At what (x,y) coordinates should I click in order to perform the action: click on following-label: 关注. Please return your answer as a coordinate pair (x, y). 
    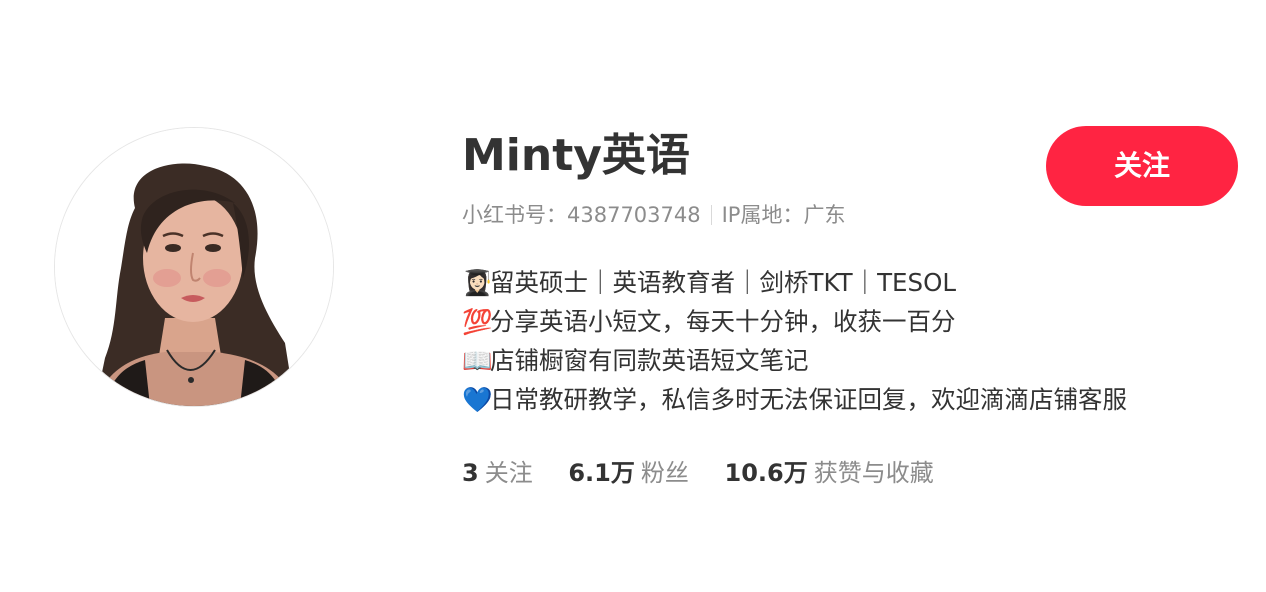
    Looking at the image, I should click on (508, 473).